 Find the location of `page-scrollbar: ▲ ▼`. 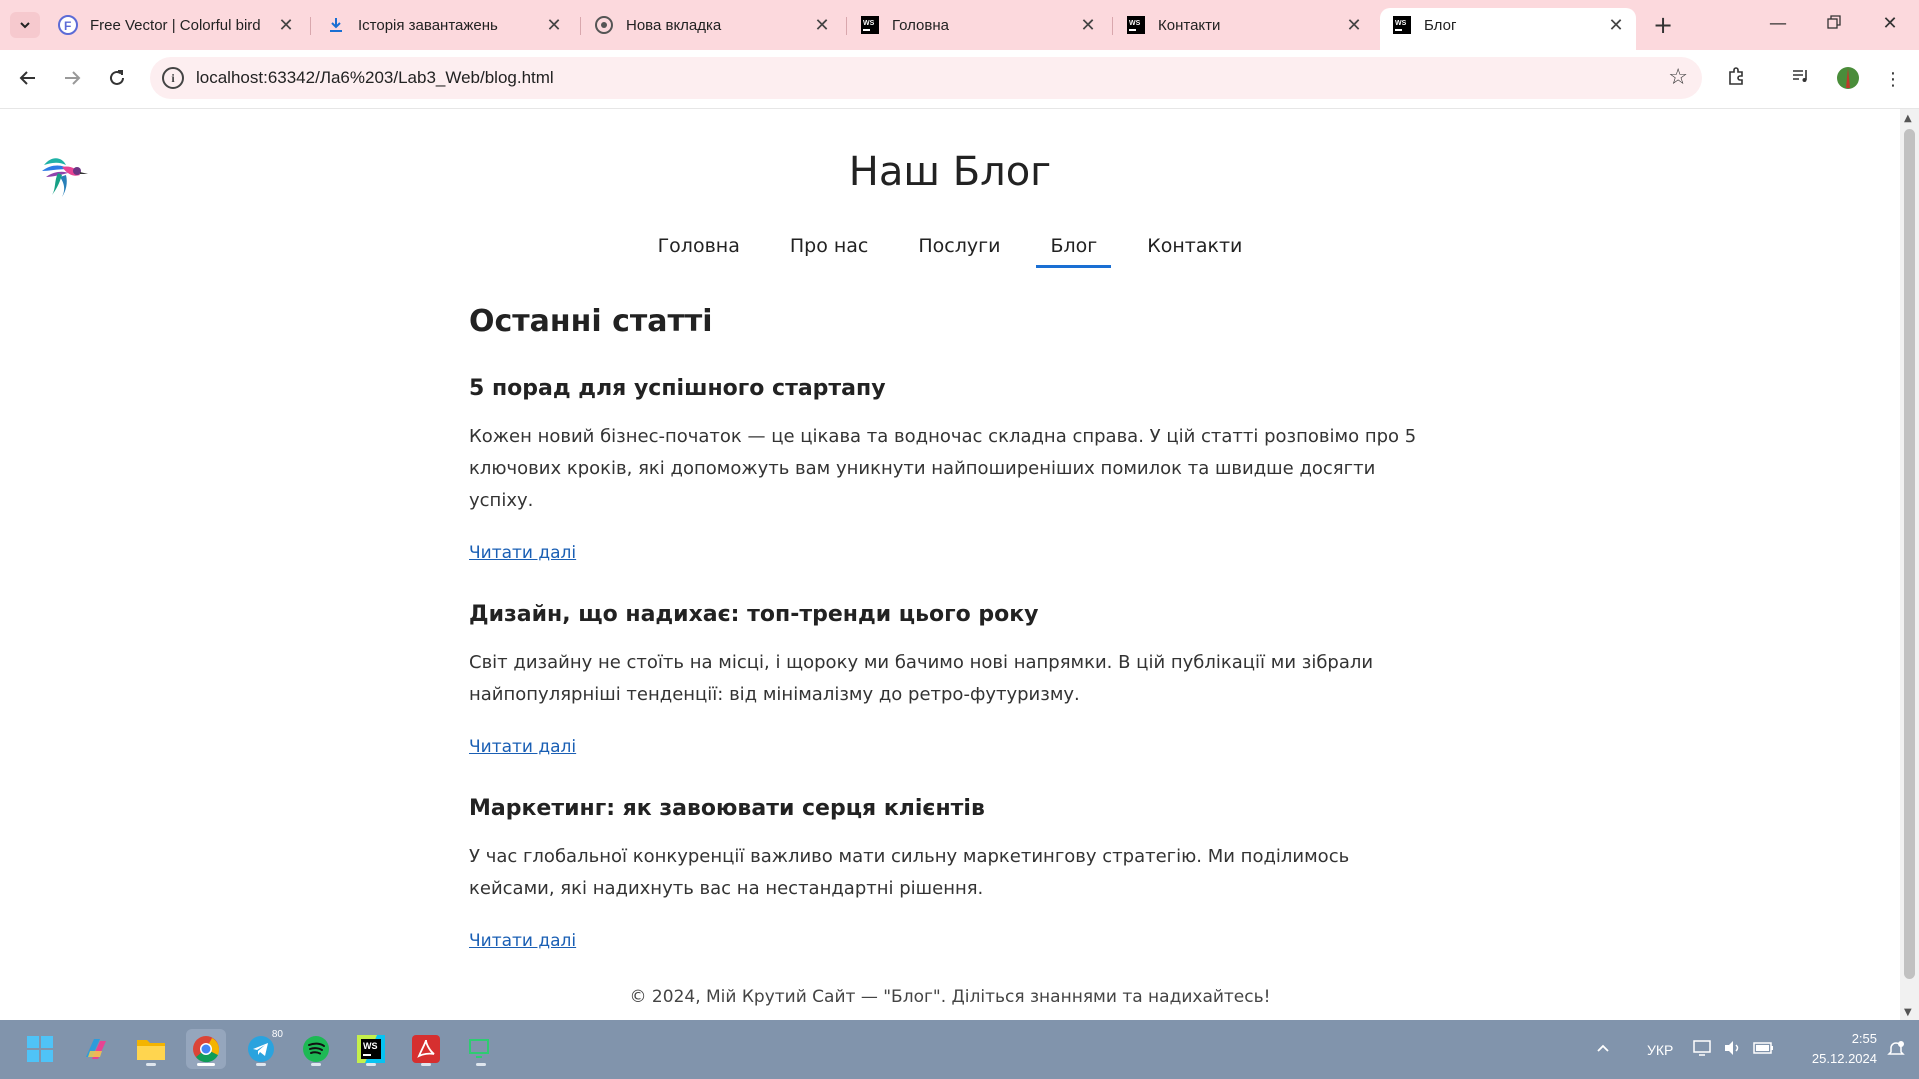

page-scrollbar: ▲ ▼ is located at coordinates (1909, 564).